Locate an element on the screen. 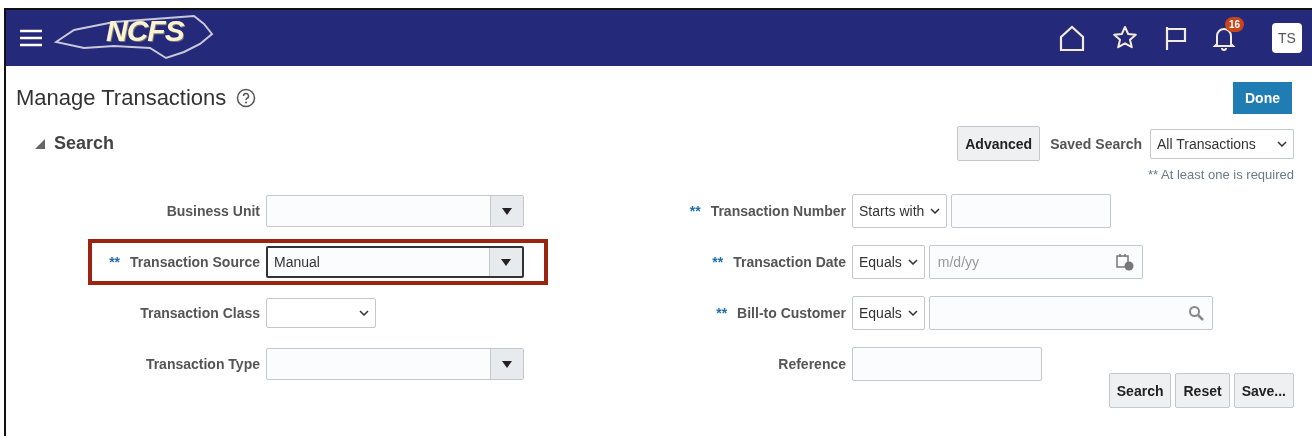 The image size is (1312, 438). calendar-icon is located at coordinates (1124, 262).